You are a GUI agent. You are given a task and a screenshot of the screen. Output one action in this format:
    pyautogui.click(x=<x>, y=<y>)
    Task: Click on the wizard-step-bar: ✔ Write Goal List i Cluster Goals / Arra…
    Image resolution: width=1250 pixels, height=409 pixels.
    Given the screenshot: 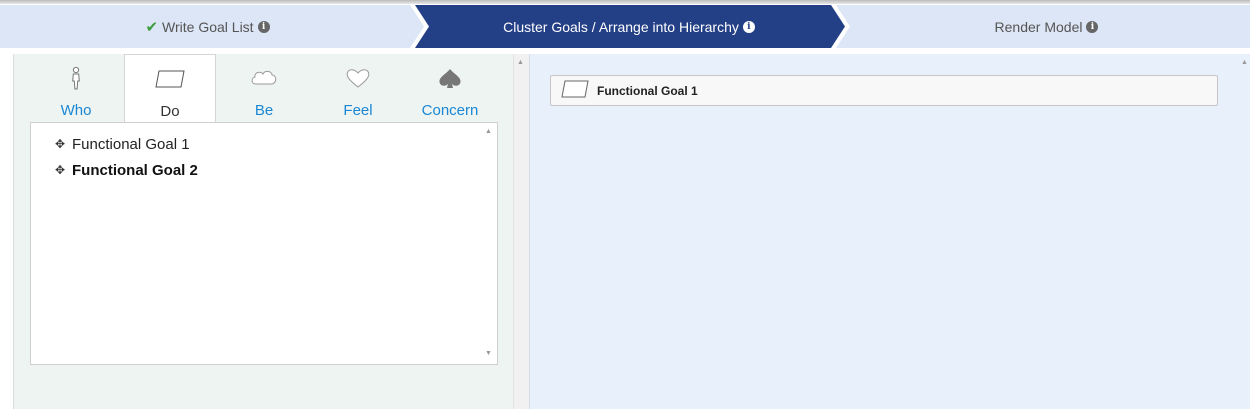 What is the action you would take?
    pyautogui.click(x=625, y=26)
    